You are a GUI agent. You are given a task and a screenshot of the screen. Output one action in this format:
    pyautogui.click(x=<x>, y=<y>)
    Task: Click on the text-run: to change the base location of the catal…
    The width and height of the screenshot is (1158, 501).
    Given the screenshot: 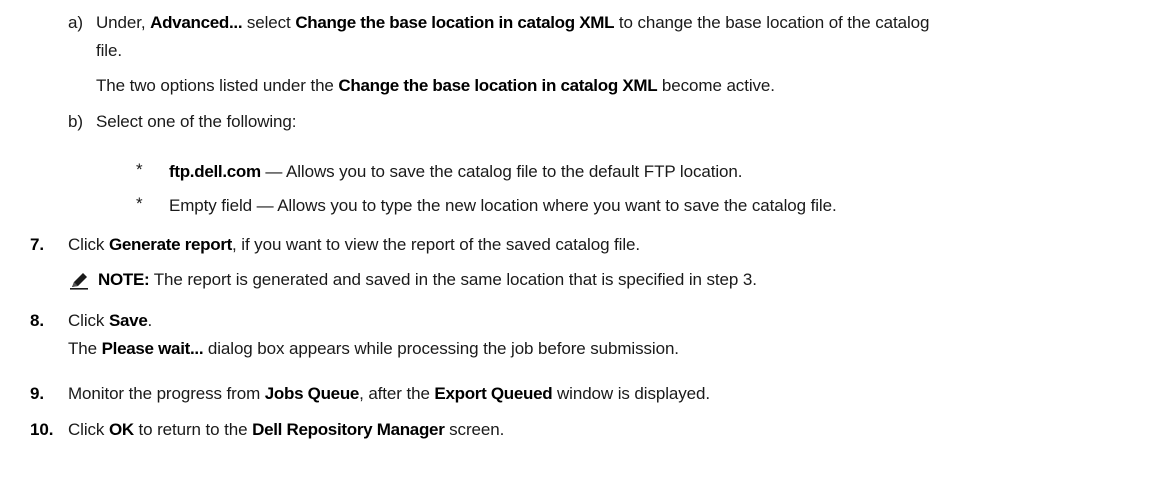 What is the action you would take?
    pyautogui.click(x=772, y=22)
    